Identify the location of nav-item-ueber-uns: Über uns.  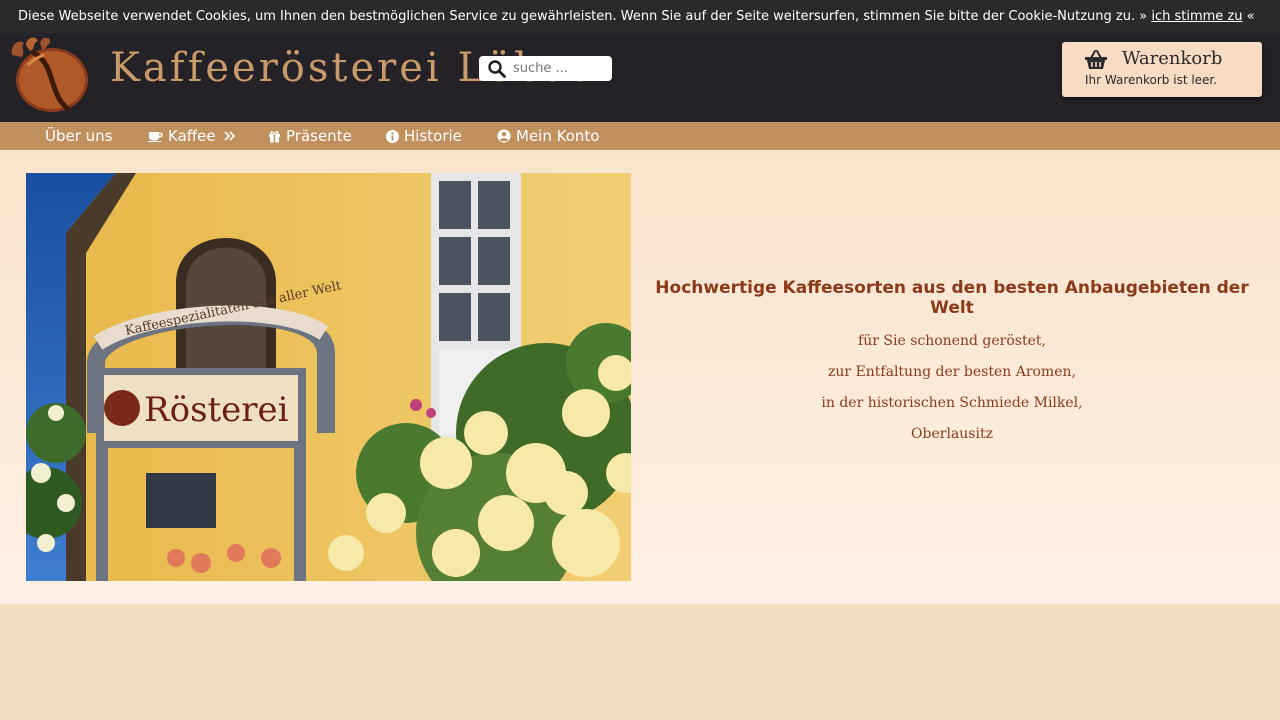
(79, 136).